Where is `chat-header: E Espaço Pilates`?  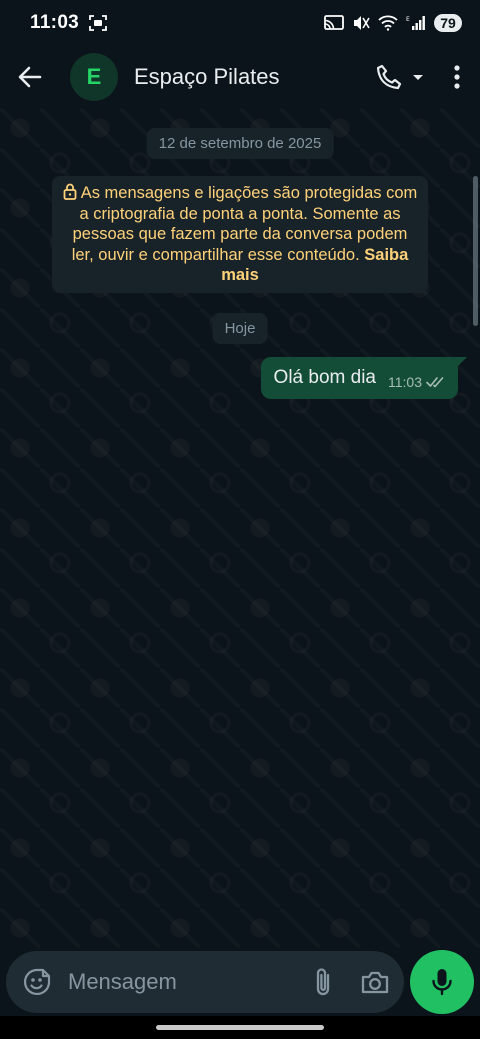 chat-header: E Espaço Pilates is located at coordinates (240, 77).